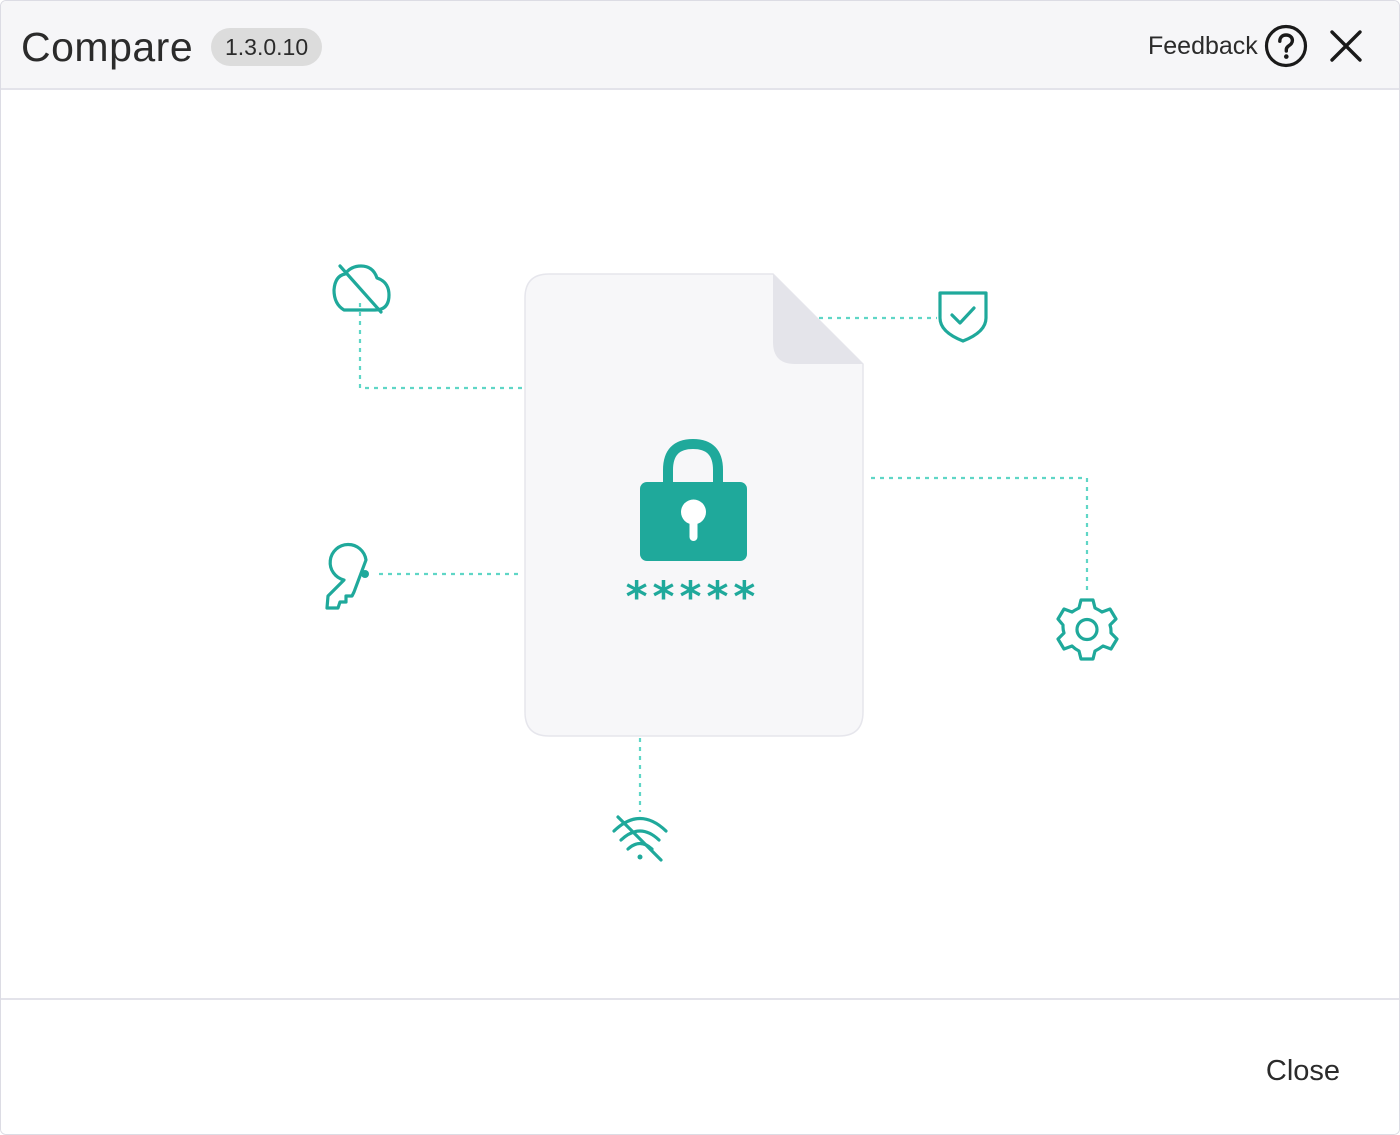 This screenshot has height=1135, width=1400. What do you see at coordinates (640, 838) in the screenshot?
I see `wifi-off-icon` at bounding box center [640, 838].